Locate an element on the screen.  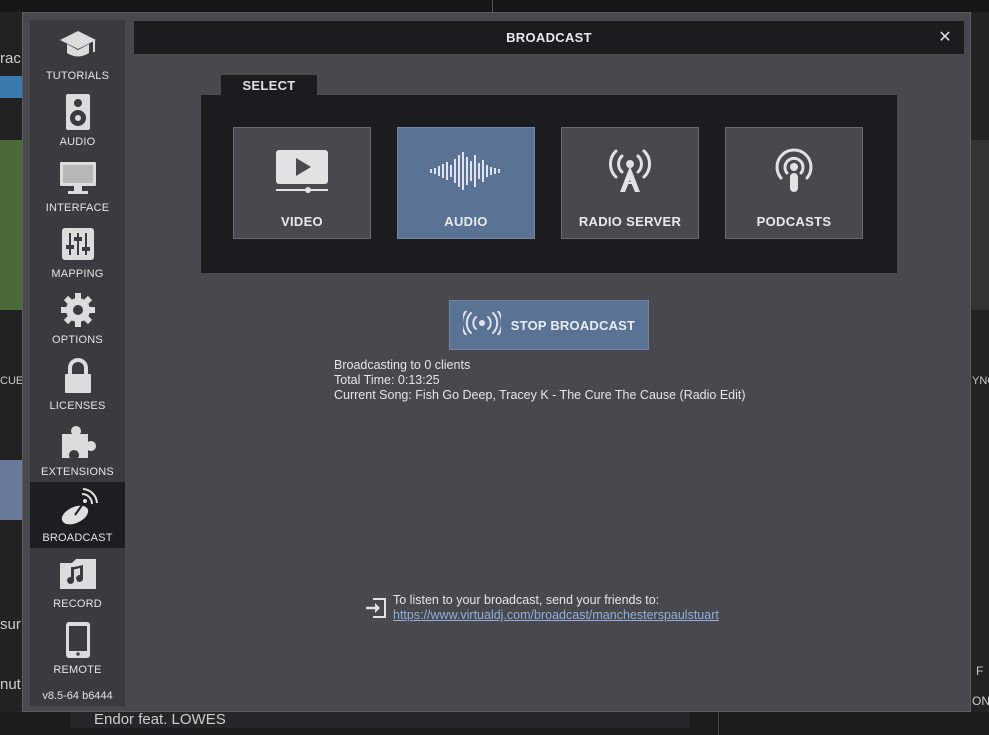
version-label: v8.5-64 b6444 is located at coordinates (77, 696).